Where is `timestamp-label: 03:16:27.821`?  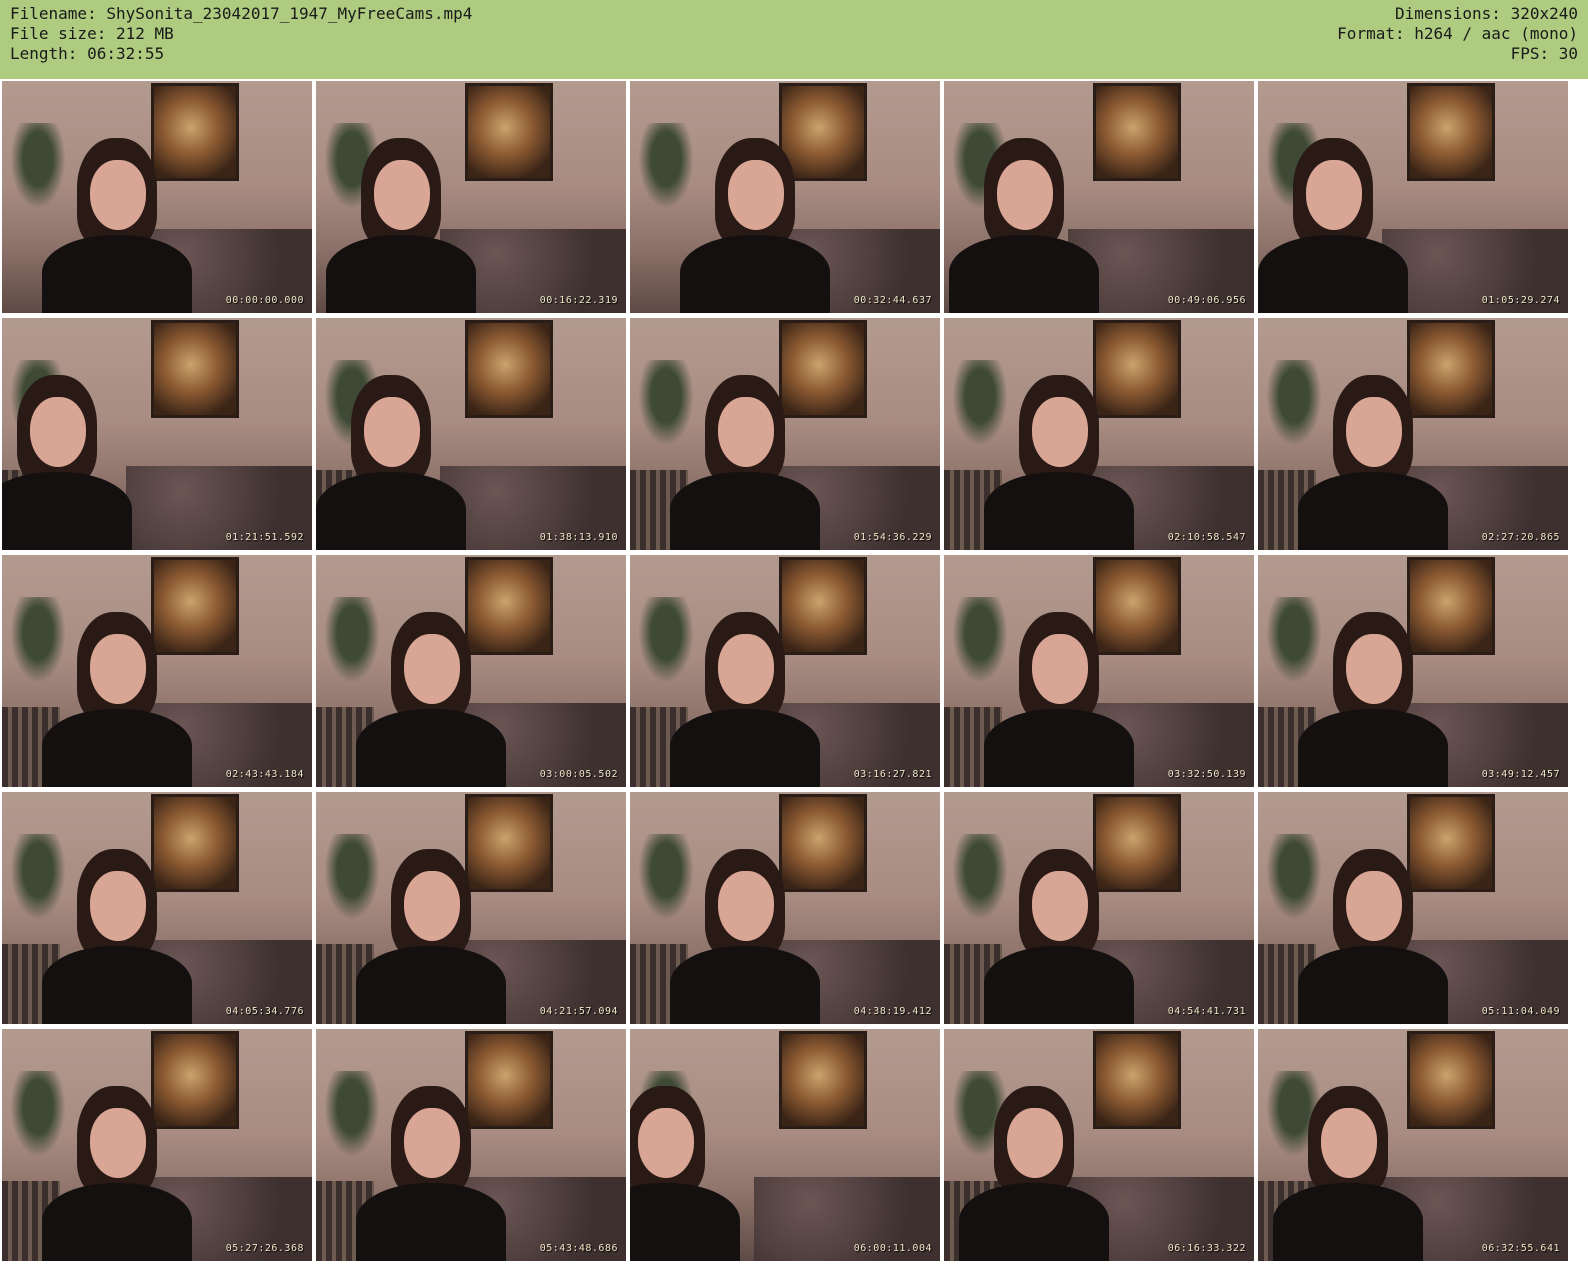
timestamp-label: 03:16:27.821 is located at coordinates (892, 774).